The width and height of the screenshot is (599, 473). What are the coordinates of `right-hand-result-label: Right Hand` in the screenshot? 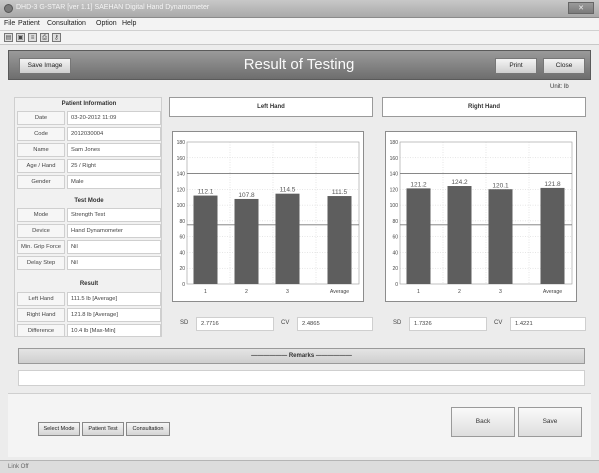 It's located at (41, 315).